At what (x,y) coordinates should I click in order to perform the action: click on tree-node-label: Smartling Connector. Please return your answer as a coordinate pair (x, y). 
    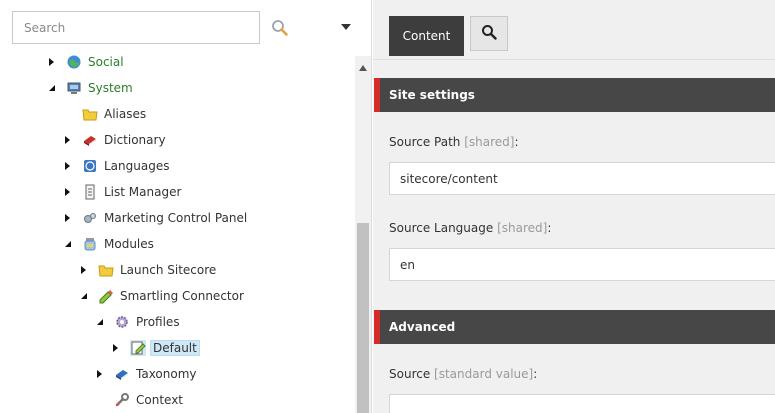
    Looking at the image, I should click on (182, 296).